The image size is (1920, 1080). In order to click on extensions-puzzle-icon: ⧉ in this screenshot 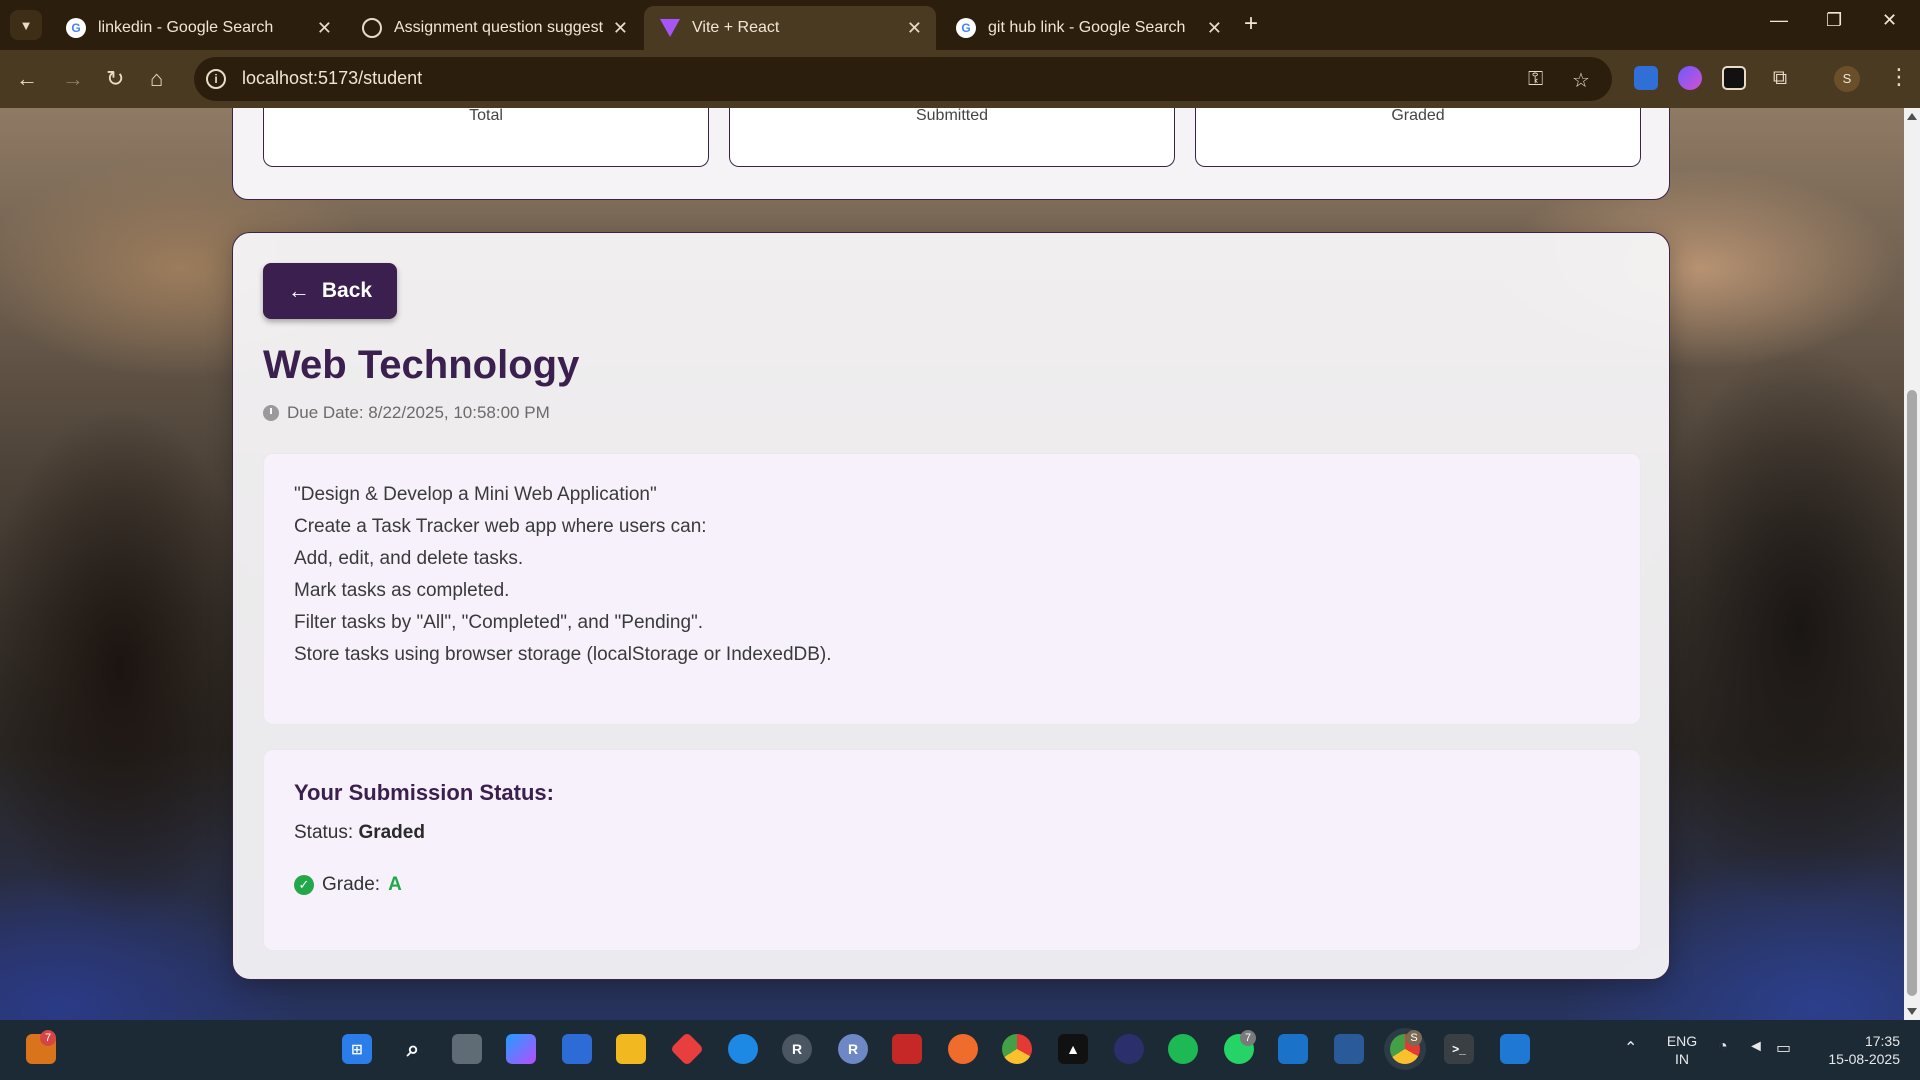, I will do `click(1780, 78)`.